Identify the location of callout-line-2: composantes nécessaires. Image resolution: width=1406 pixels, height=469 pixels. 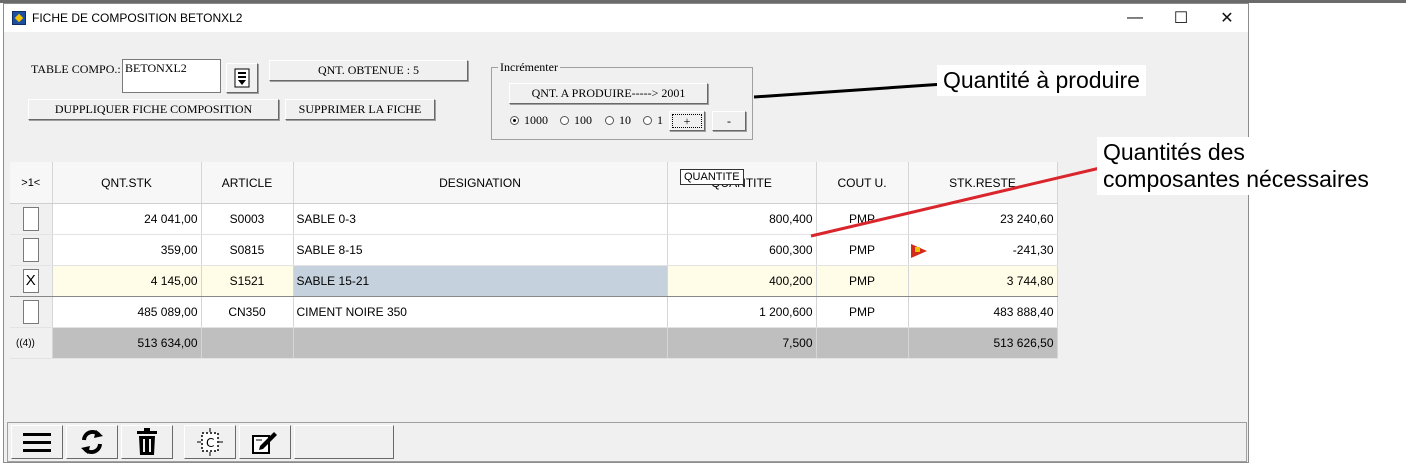
(1236, 179).